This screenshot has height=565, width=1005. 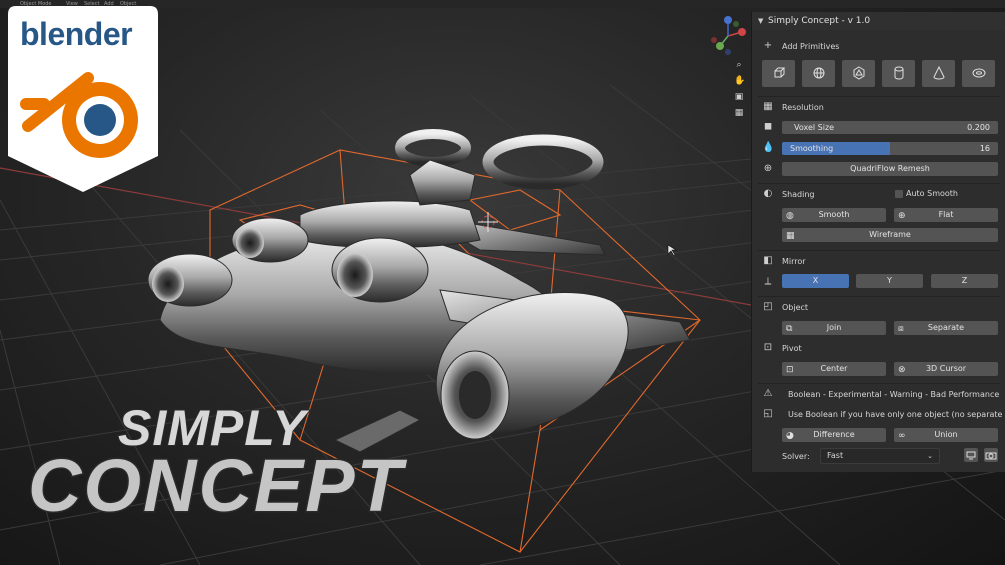 What do you see at coordinates (215, 485) in the screenshot?
I see `title-concept: CONCEPT` at bounding box center [215, 485].